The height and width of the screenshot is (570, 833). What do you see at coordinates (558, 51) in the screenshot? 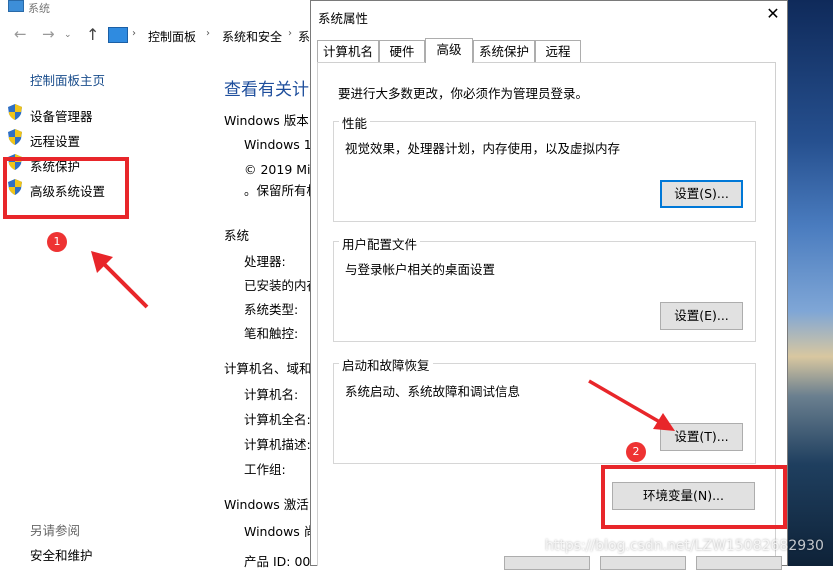
I see `tab-remote: 远程` at bounding box center [558, 51].